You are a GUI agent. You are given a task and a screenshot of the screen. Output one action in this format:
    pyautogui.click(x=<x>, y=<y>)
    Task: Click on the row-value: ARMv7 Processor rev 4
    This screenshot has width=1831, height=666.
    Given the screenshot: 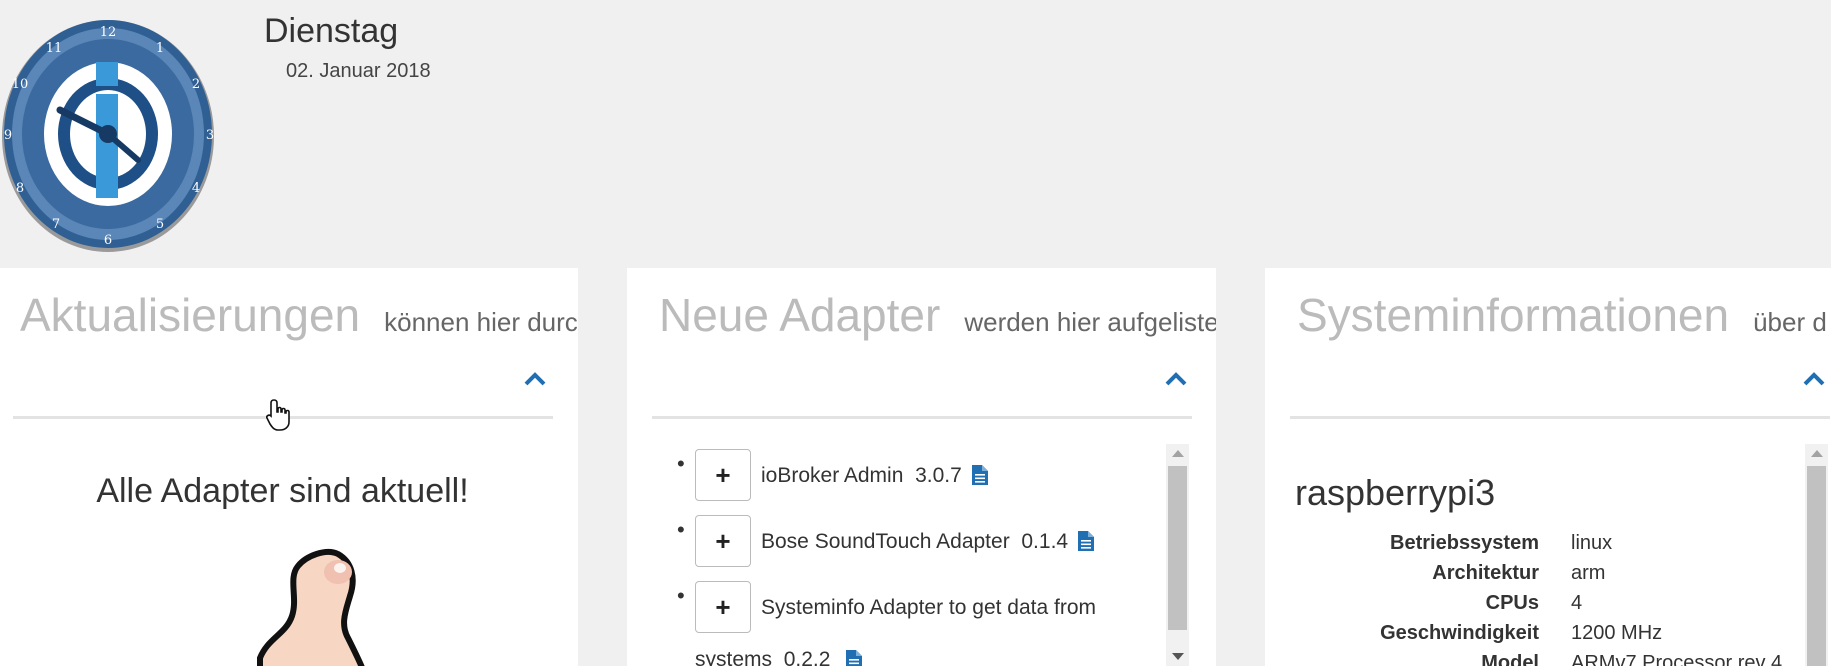 What is the action you would take?
    pyautogui.click(x=1677, y=659)
    